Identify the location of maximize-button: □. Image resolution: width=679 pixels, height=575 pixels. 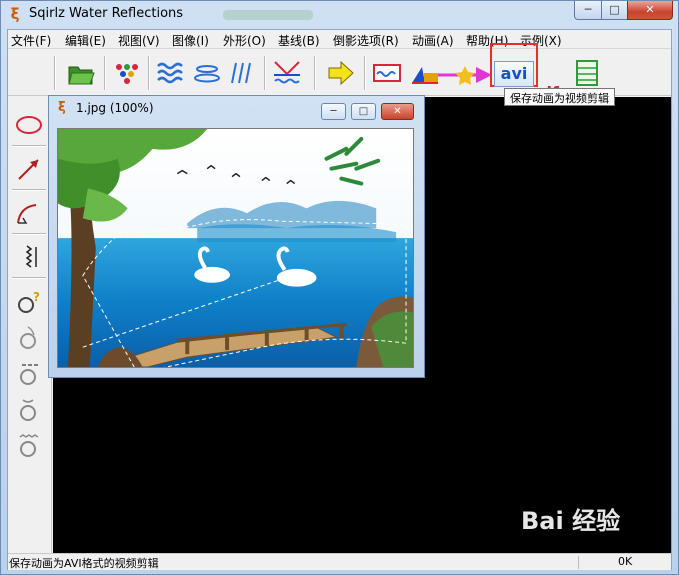
(614, 10).